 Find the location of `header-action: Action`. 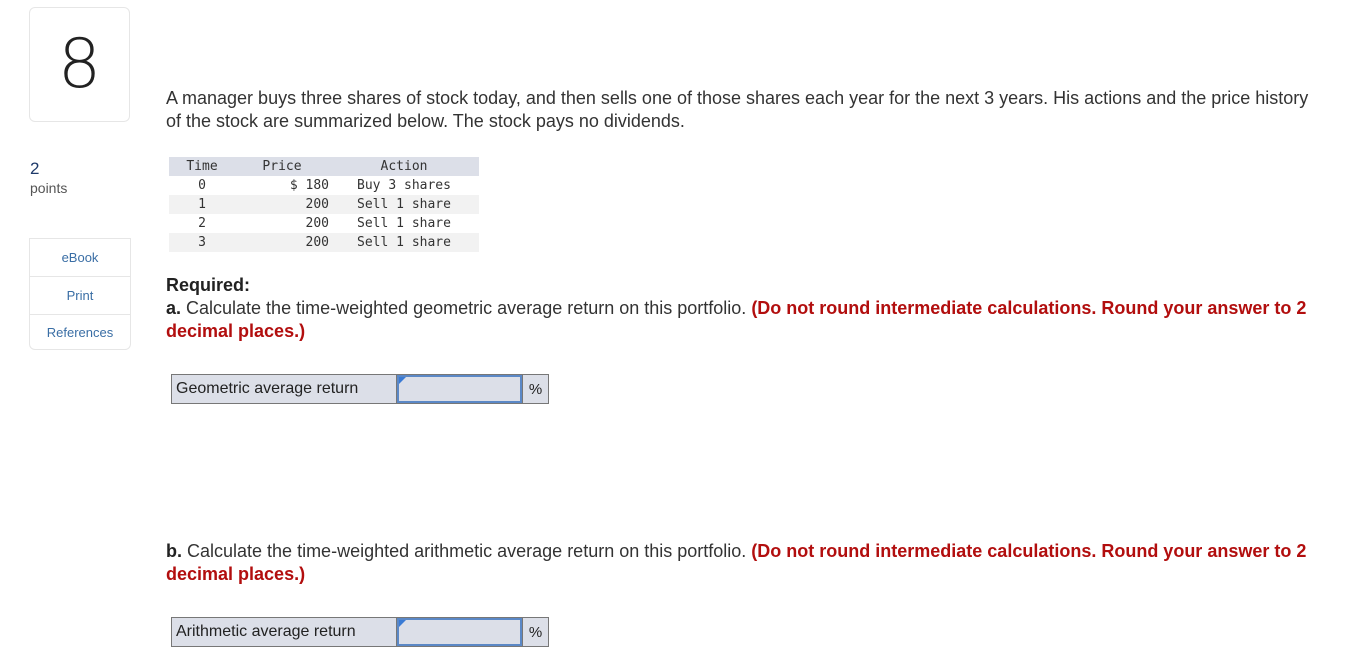

header-action: Action is located at coordinates (404, 166).